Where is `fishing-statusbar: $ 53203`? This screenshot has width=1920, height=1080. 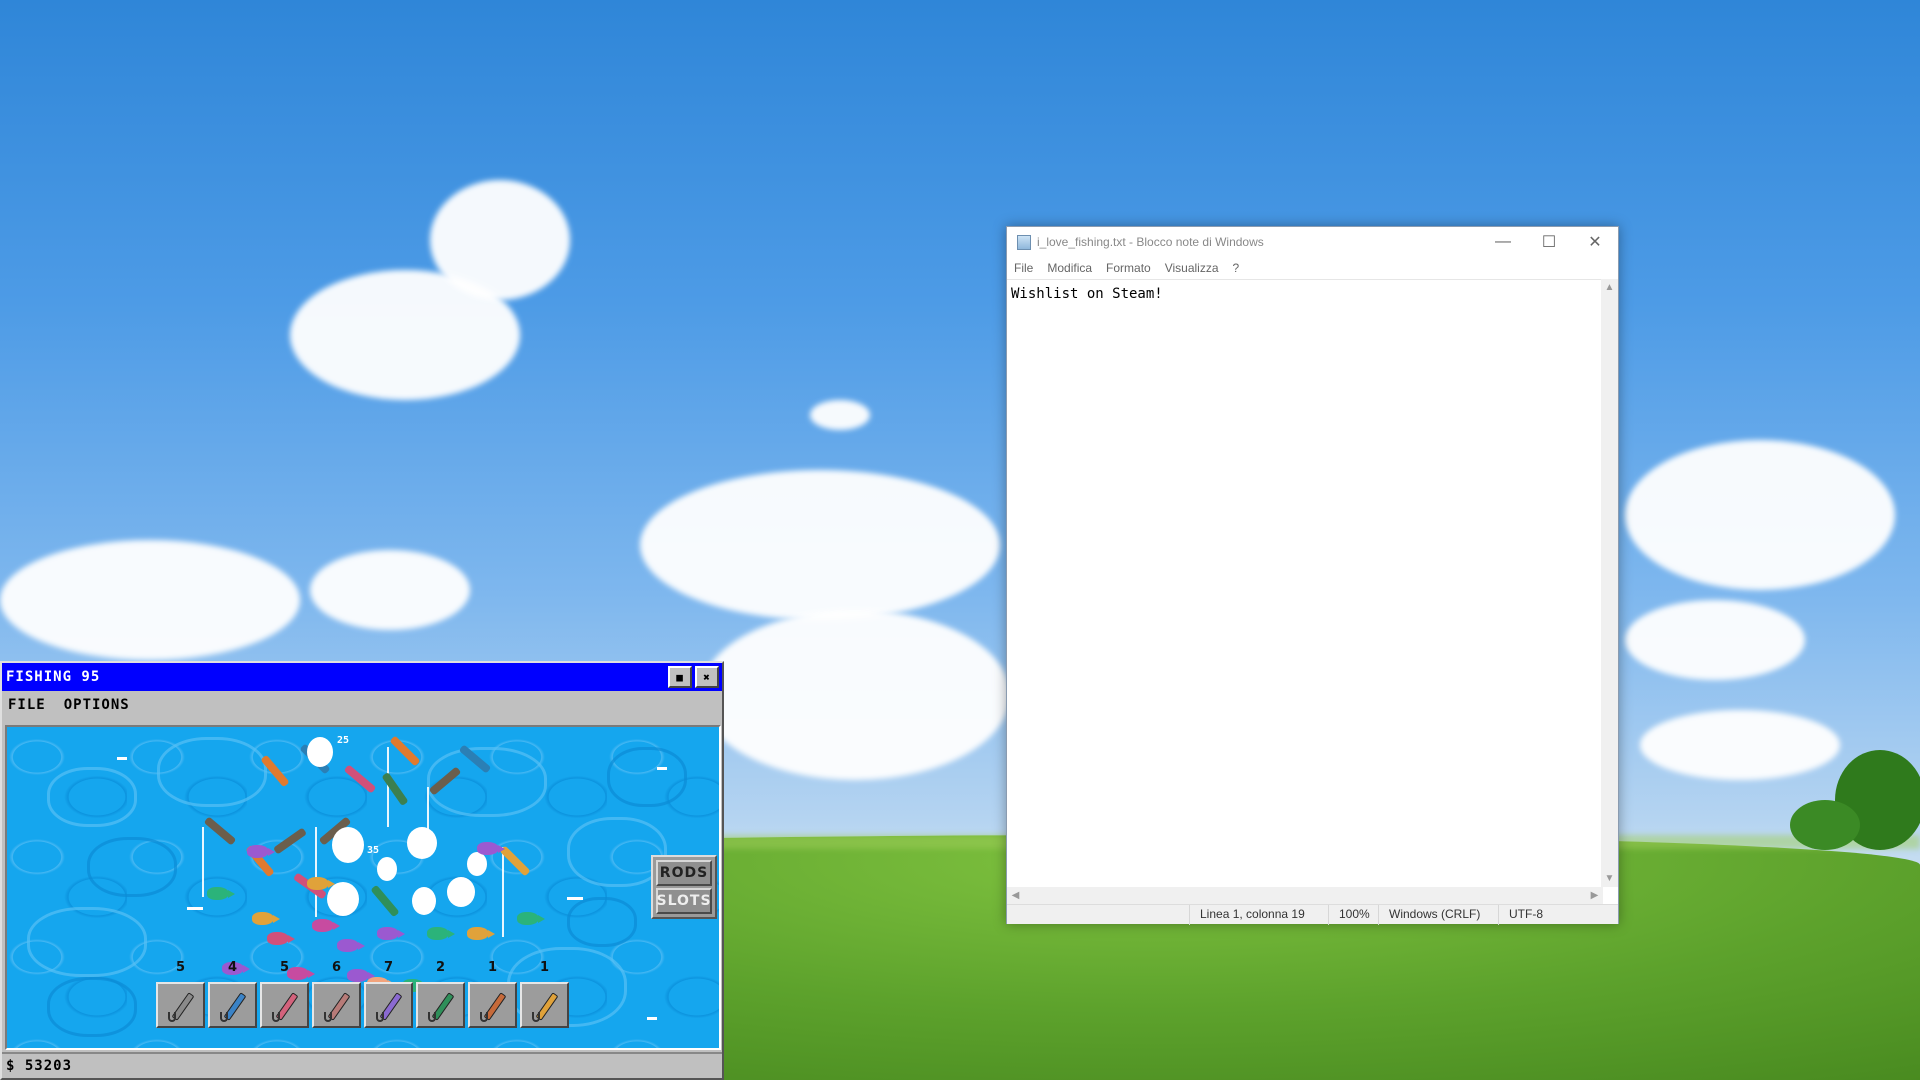
fishing-statusbar: $ 53203 is located at coordinates (362, 1065).